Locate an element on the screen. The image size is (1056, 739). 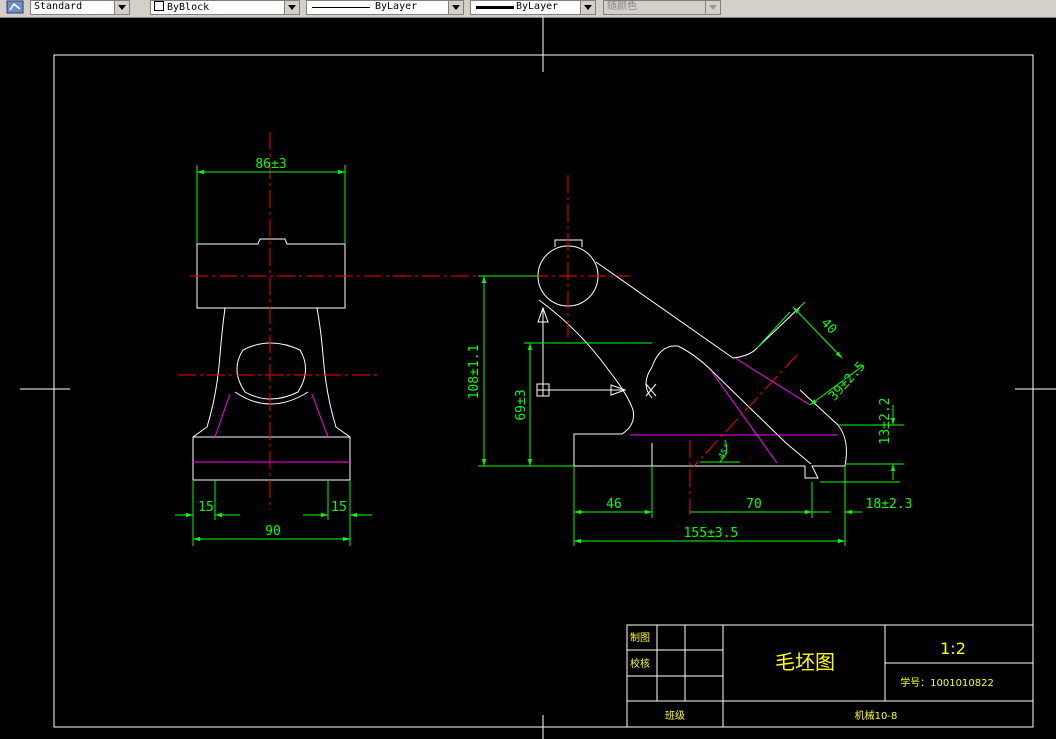
dim-15-left: 15 is located at coordinates (206, 507).